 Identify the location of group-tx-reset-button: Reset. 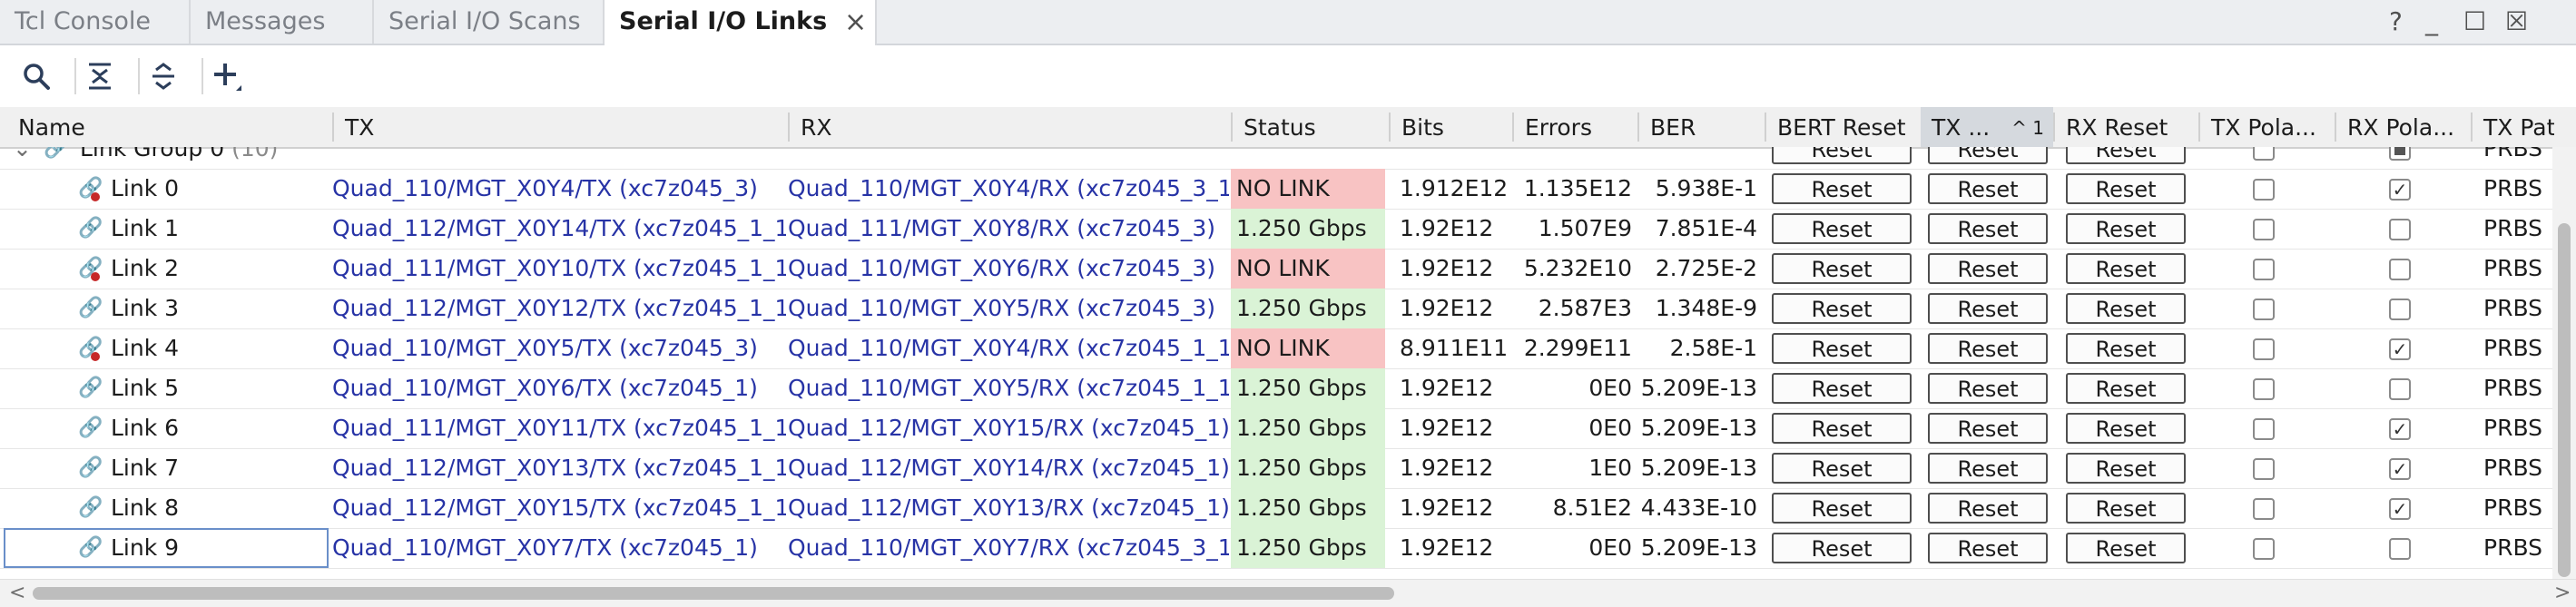
(1988, 155).